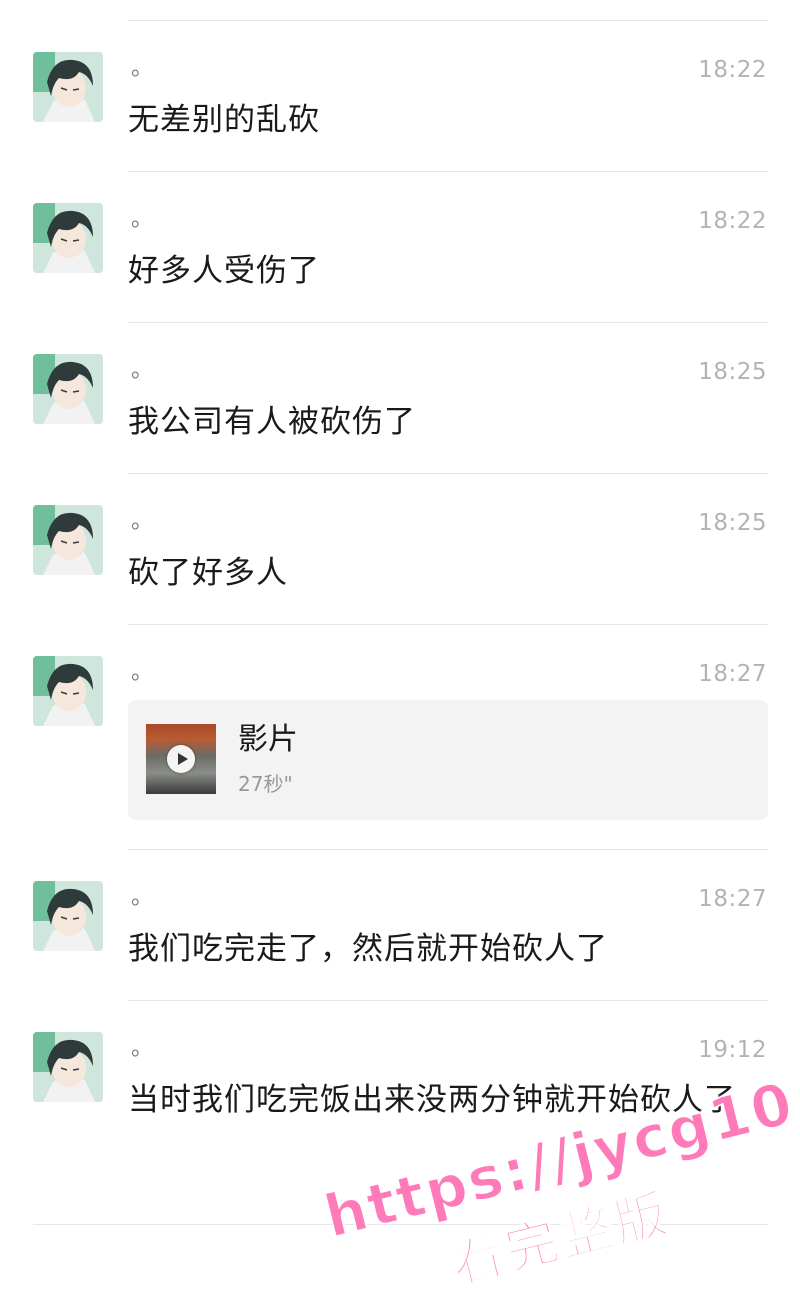  I want to click on message-text: 砍了好多人, so click(208, 573).